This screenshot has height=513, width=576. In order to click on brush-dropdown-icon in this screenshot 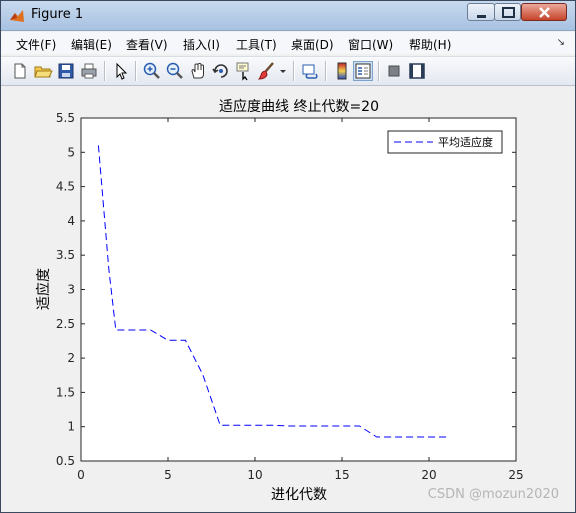, I will do `click(283, 71)`.